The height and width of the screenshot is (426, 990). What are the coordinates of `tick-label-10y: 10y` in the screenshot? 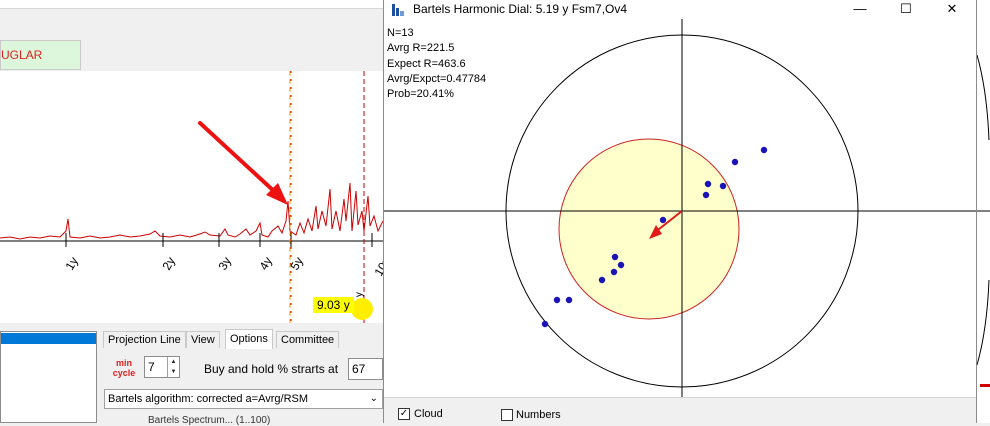 It's located at (377, 267).